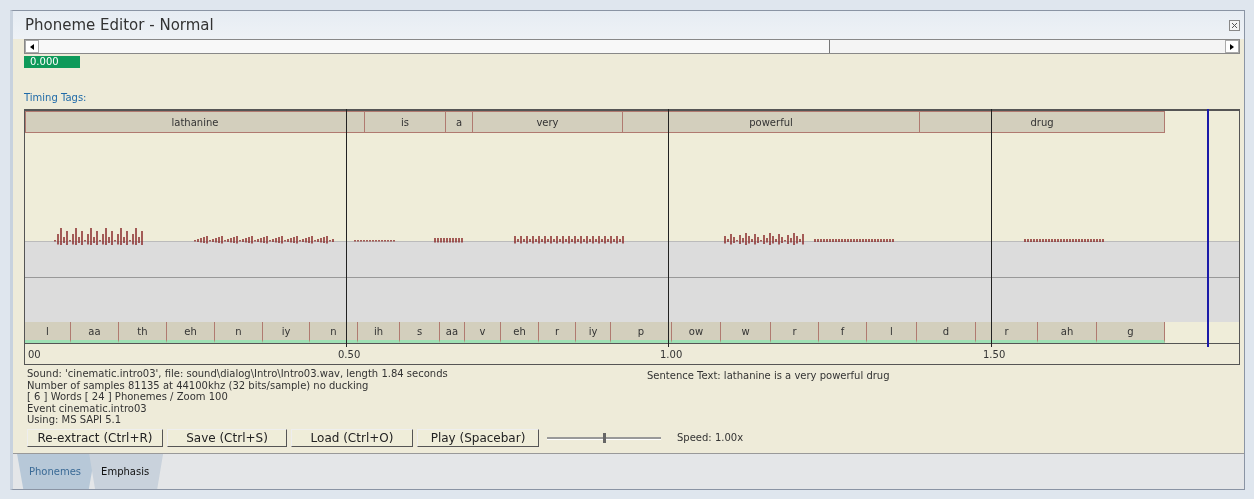  What do you see at coordinates (352, 437) in the screenshot?
I see `toolbar-button: Load (Ctrl+O)` at bounding box center [352, 437].